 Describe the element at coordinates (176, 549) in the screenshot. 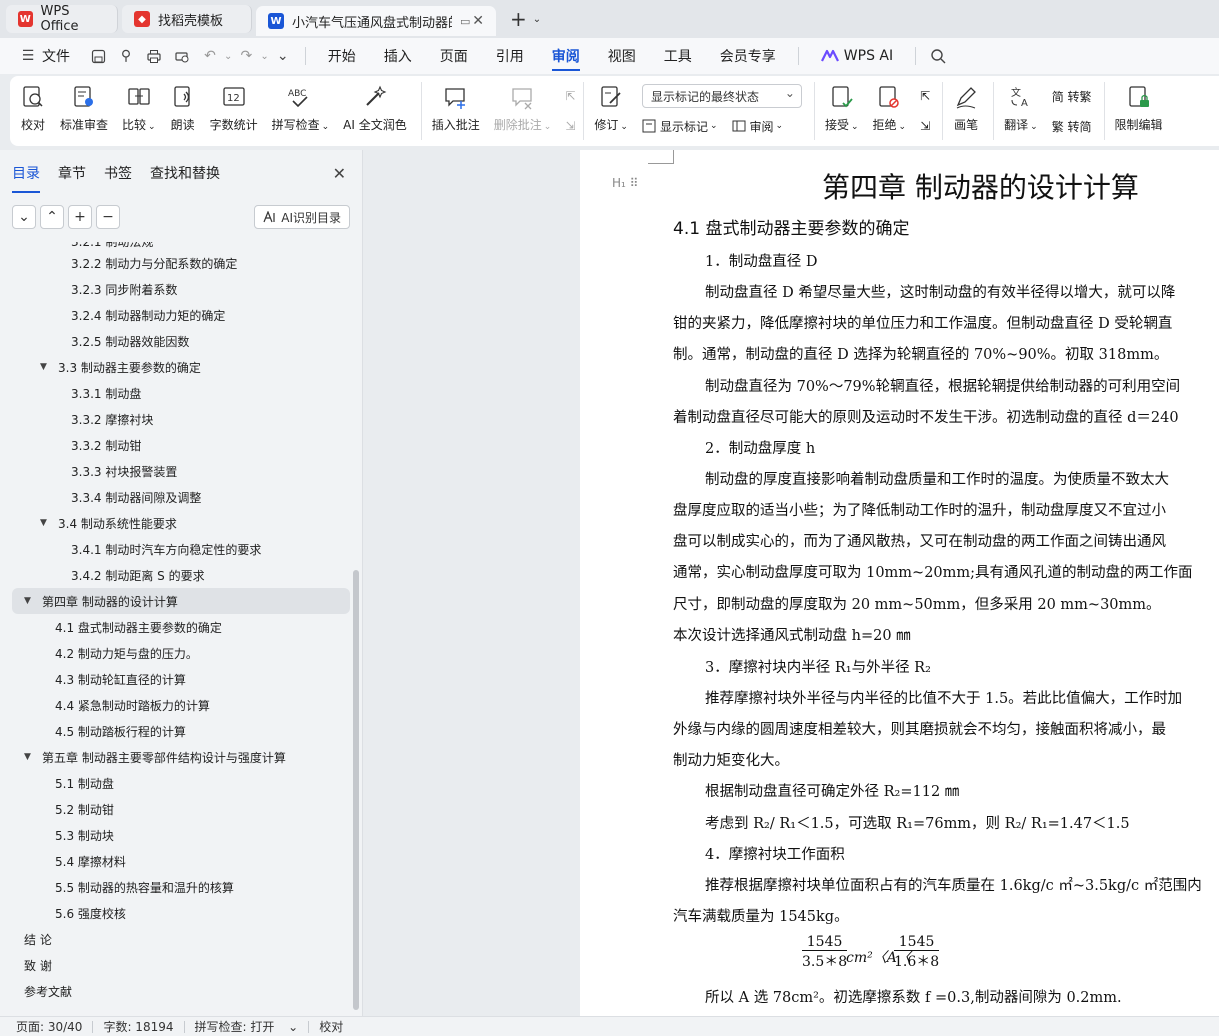

I see `toc-item: 3.4.1 制动时汽车方向稳定性的要求` at that location.